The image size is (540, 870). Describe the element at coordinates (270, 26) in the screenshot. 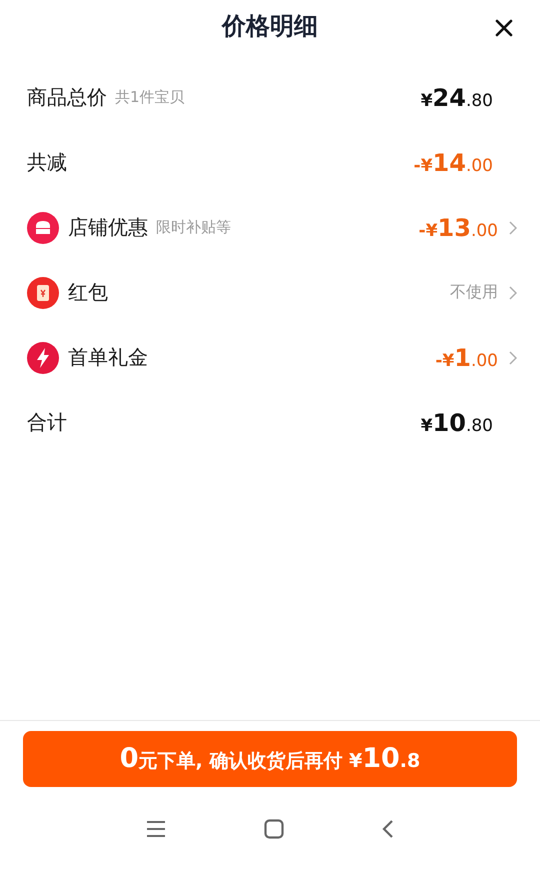

I see `sheet-title: 价格明细` at that location.